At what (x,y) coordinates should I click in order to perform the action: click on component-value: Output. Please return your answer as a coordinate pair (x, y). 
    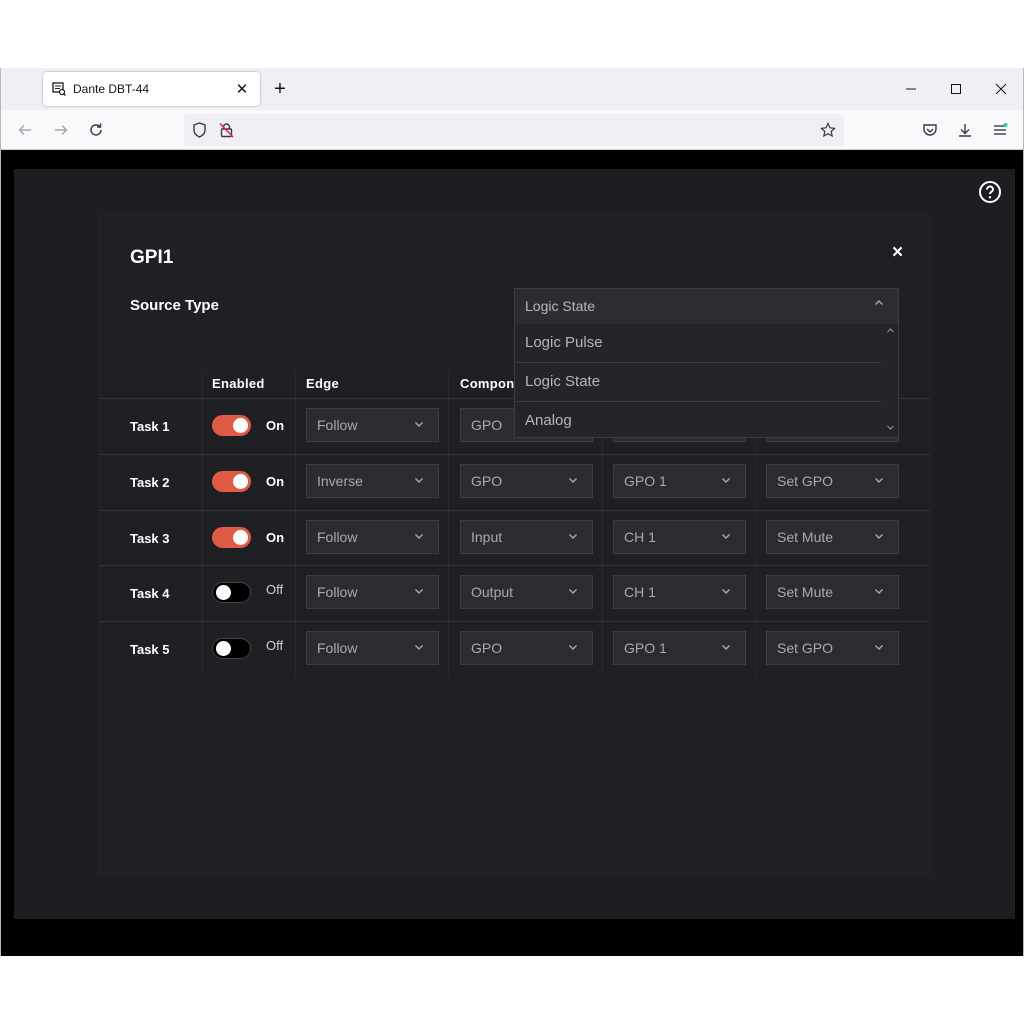
    Looking at the image, I should click on (492, 592).